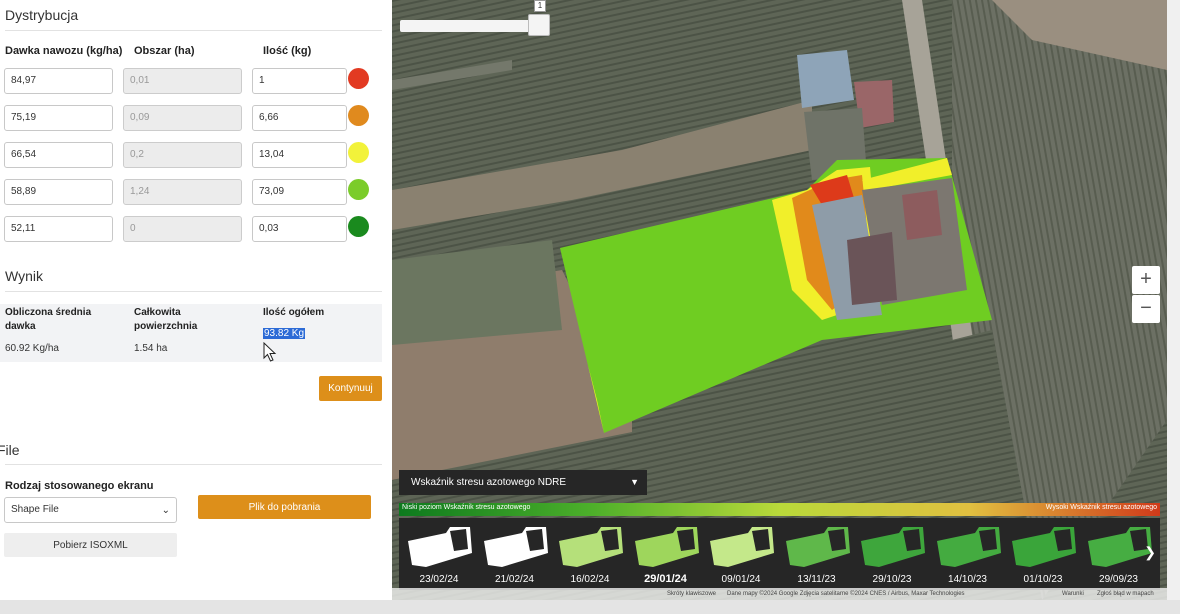 Image resolution: width=1180 pixels, height=614 pixels. Describe the element at coordinates (892, 579) in the screenshot. I see `date-label: 29/10/23` at that location.